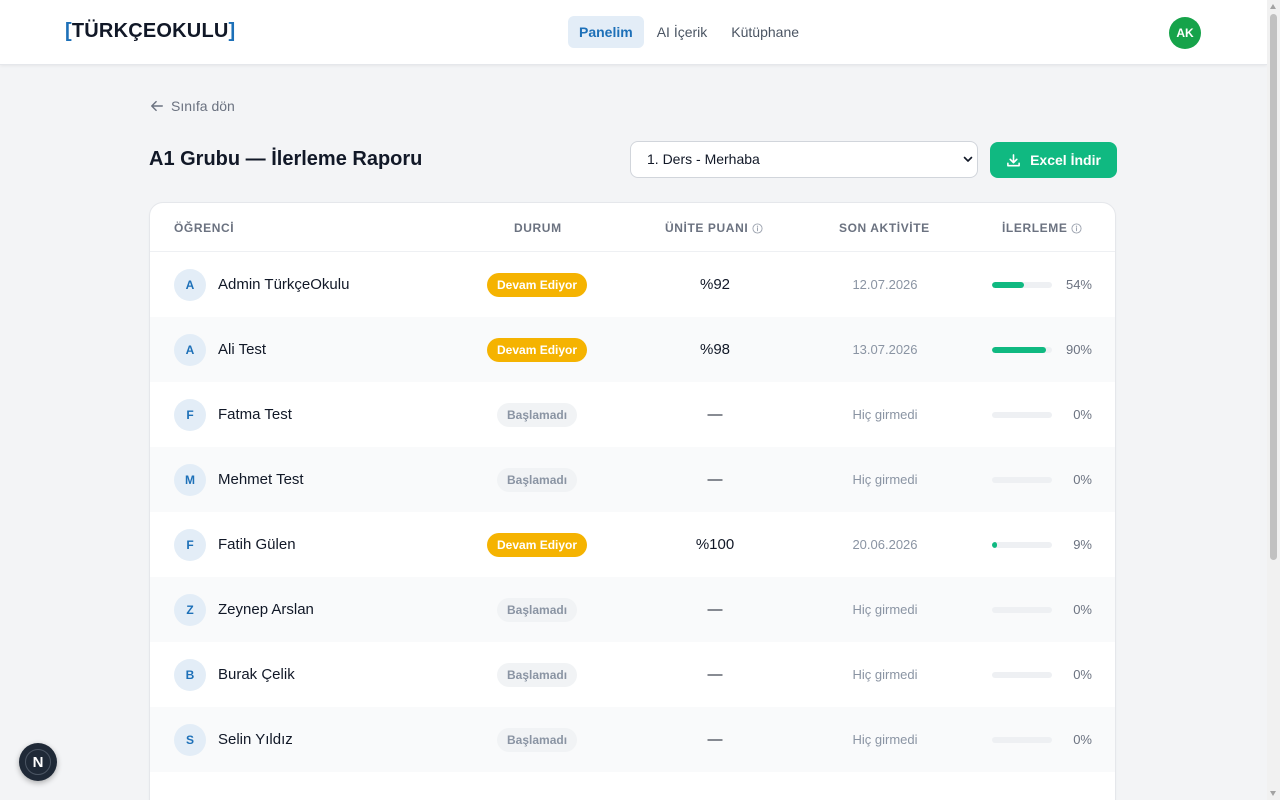 The width and height of the screenshot is (1280, 800). I want to click on student-initial-avatar: M, so click(190, 480).